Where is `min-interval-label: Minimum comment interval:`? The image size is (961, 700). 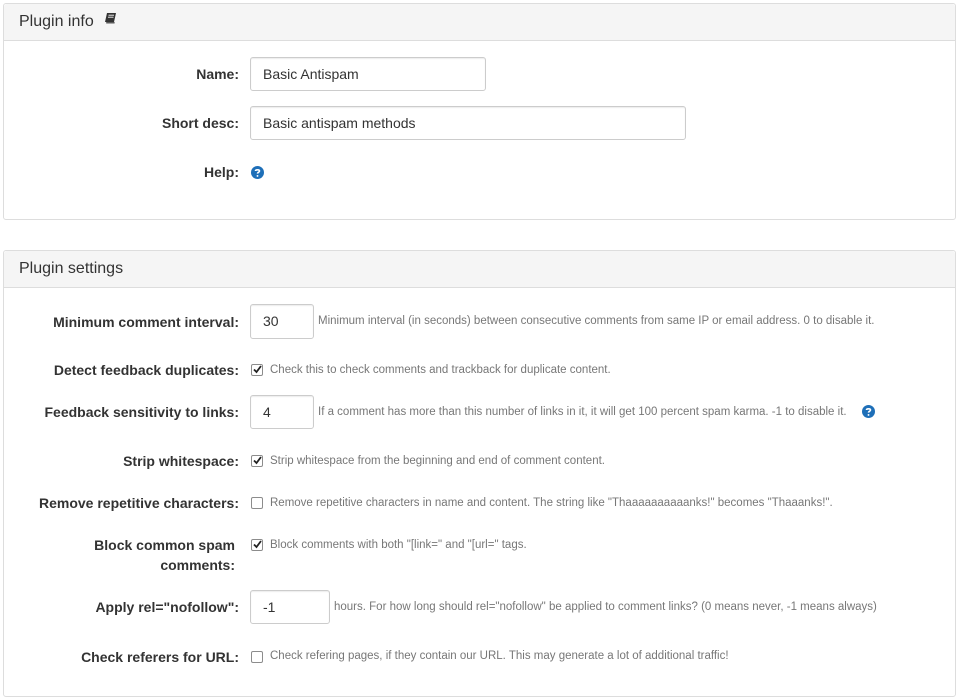
min-interval-label: Minimum comment interval: is located at coordinates (146, 322).